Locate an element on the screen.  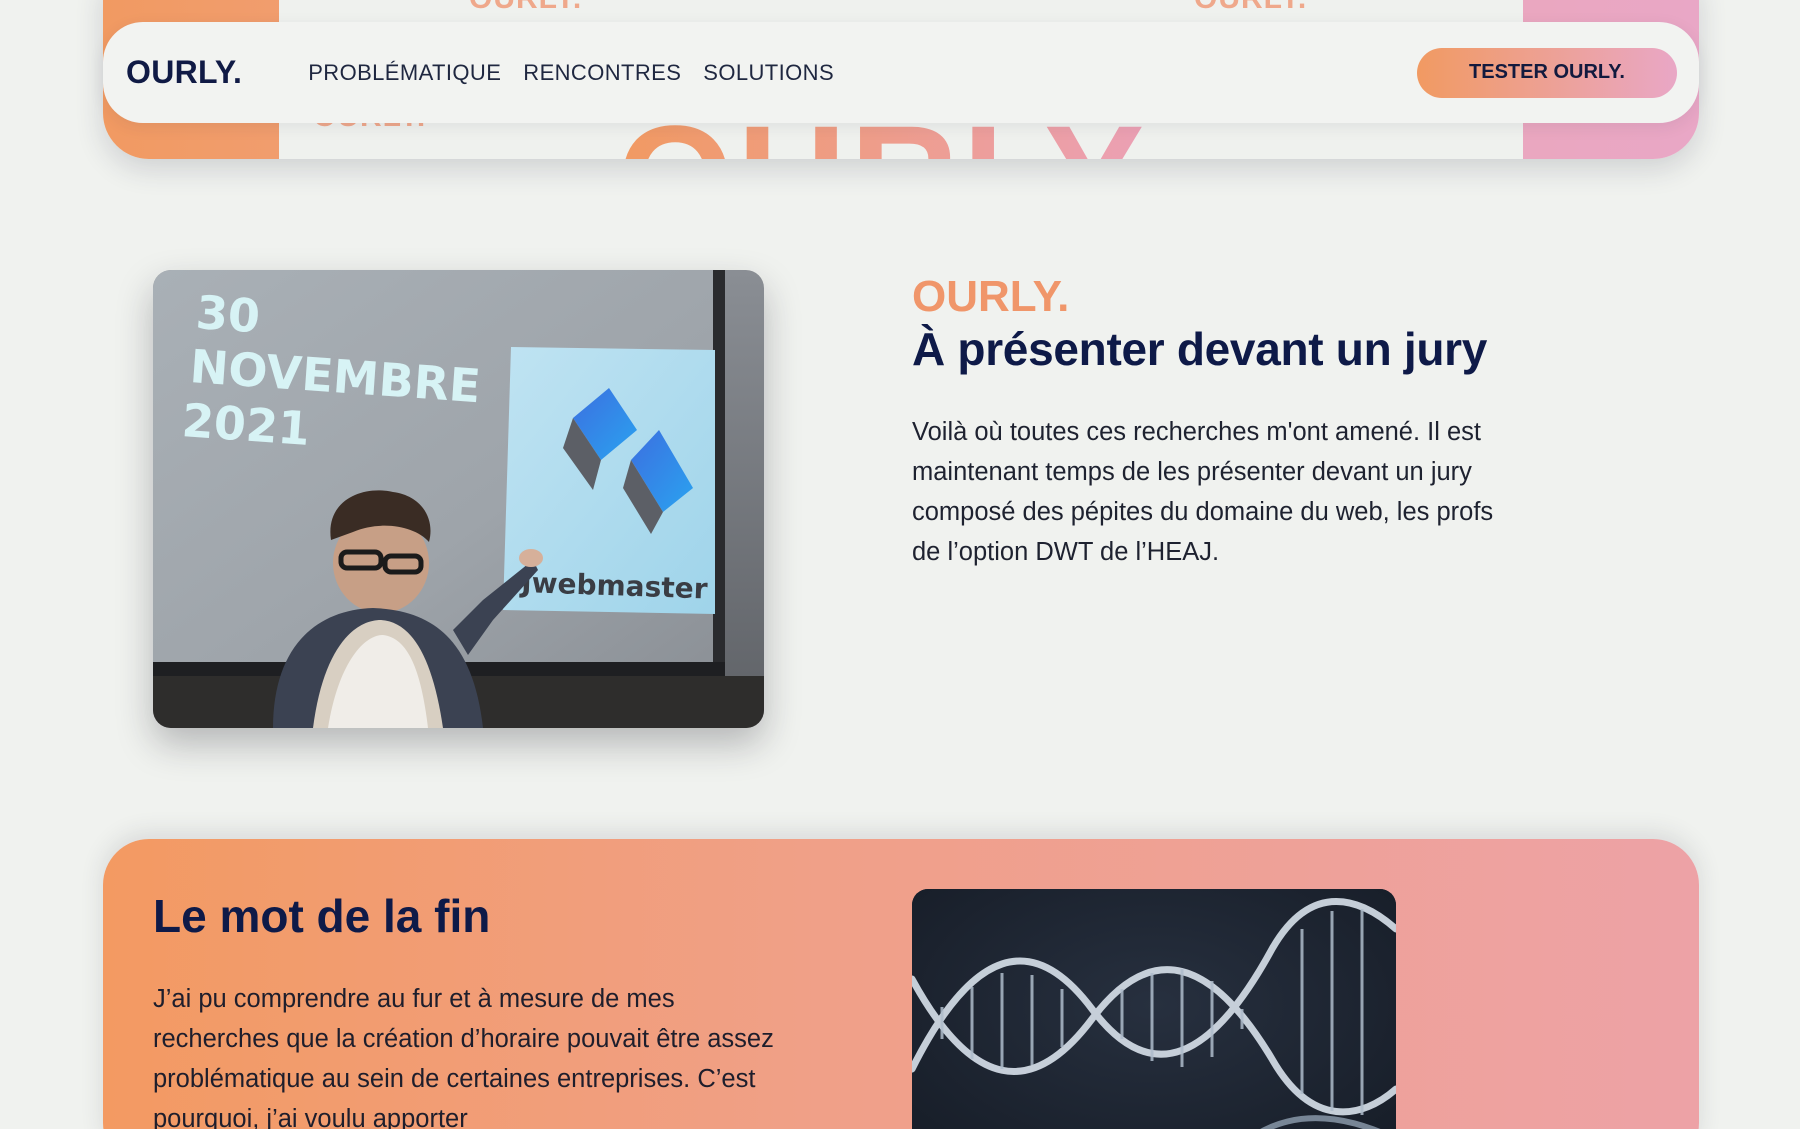
dna-helix-illustration is located at coordinates (1154, 1009).